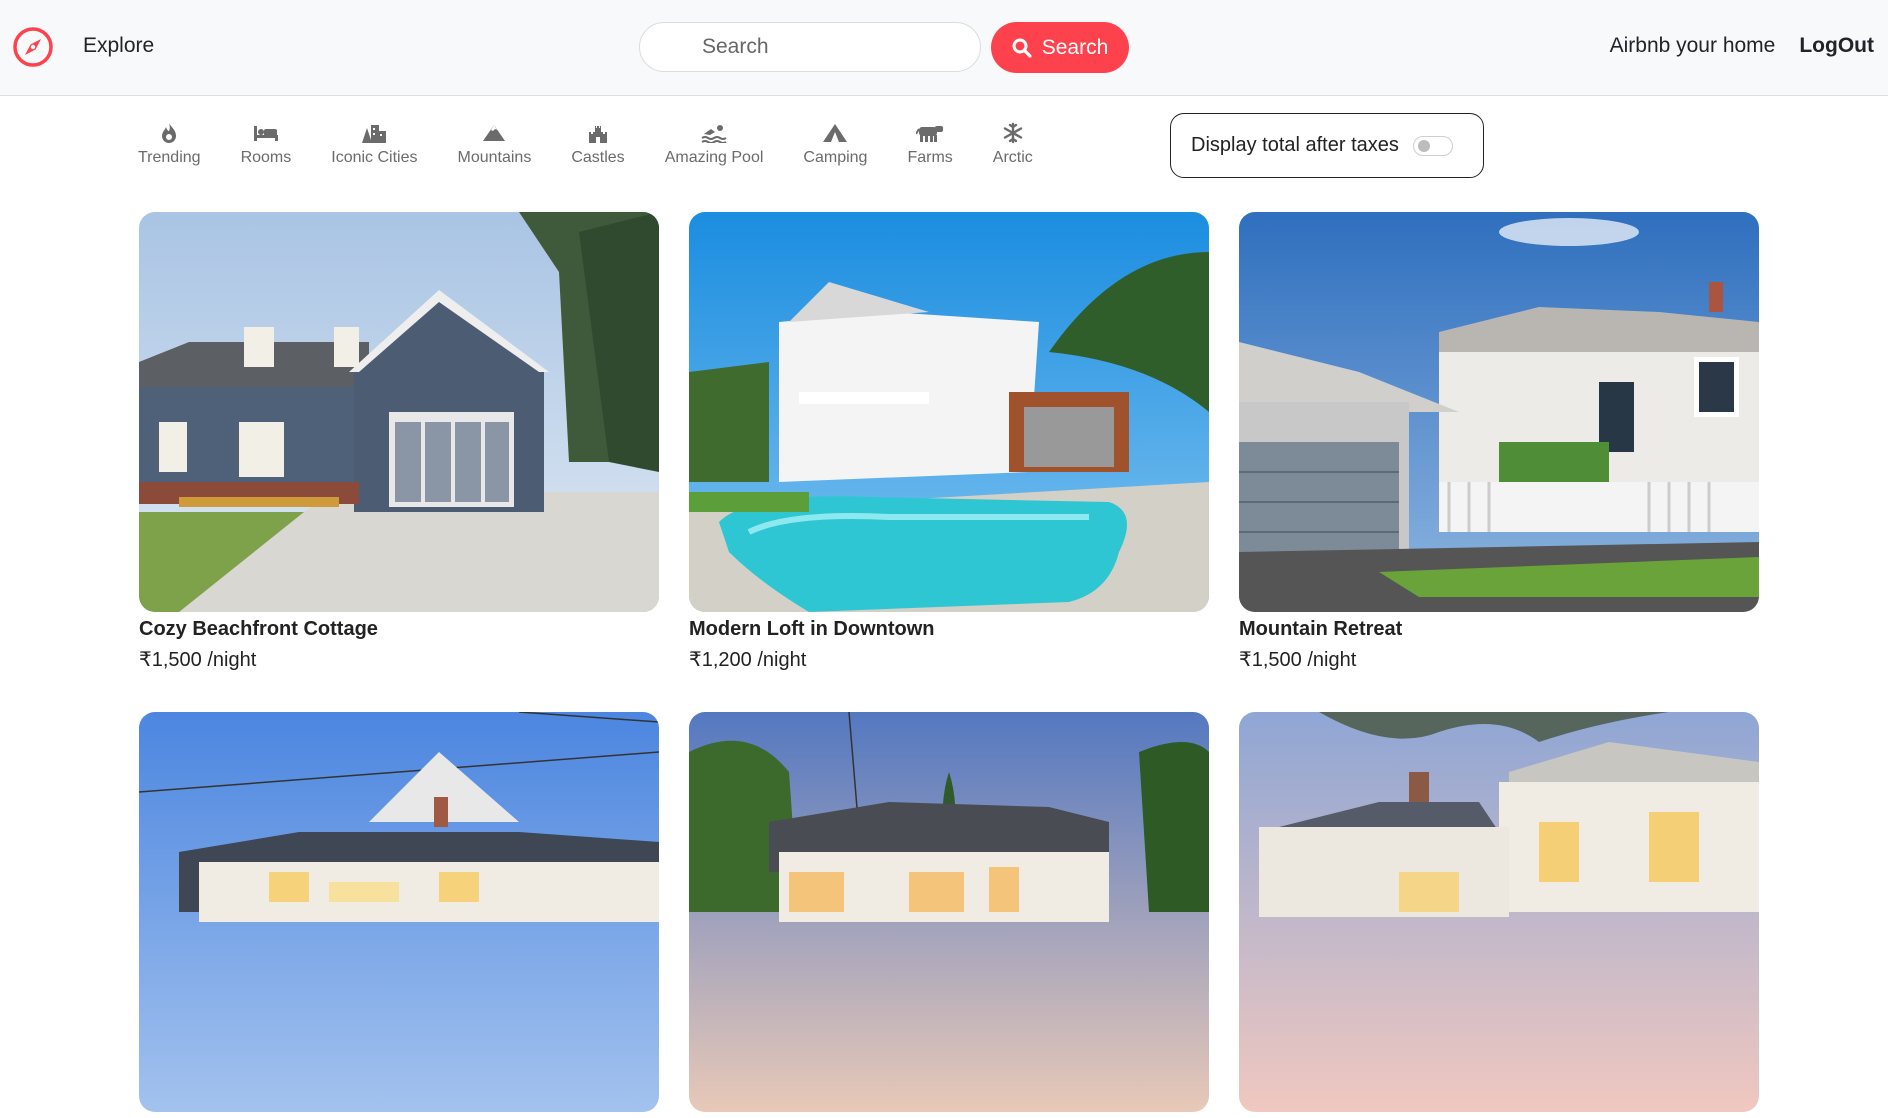  Describe the element at coordinates (494, 133) in the screenshot. I see `mountain-icon` at that location.